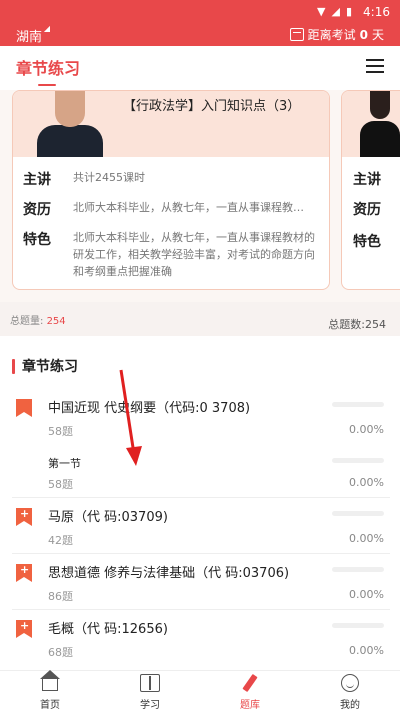 The image size is (400, 712). What do you see at coordinates (350, 683) in the screenshot?
I see `profile-icon` at bounding box center [350, 683].